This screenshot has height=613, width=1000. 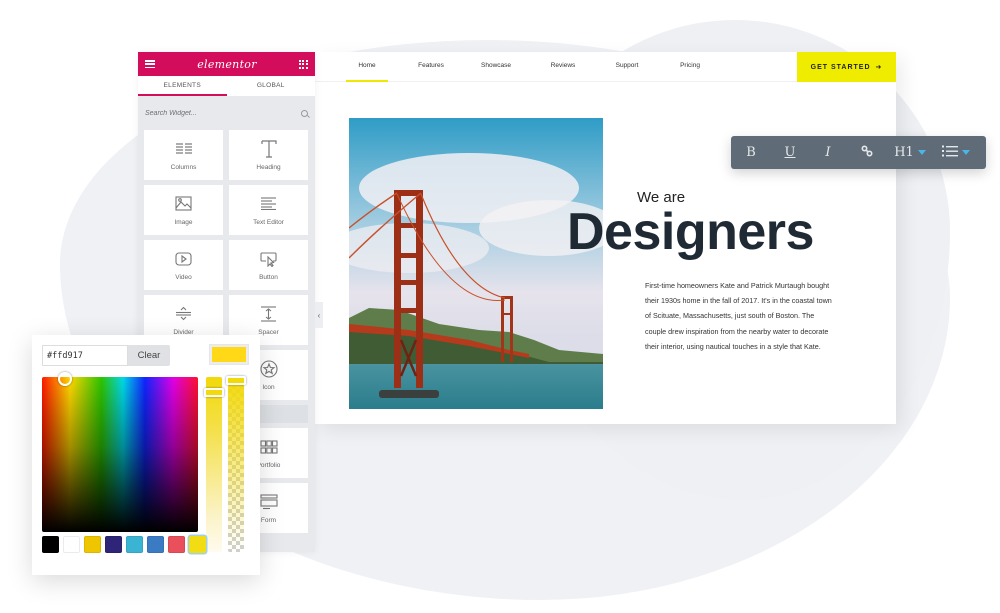 What do you see at coordinates (134, 544) in the screenshot?
I see `swatch-cyan` at bounding box center [134, 544].